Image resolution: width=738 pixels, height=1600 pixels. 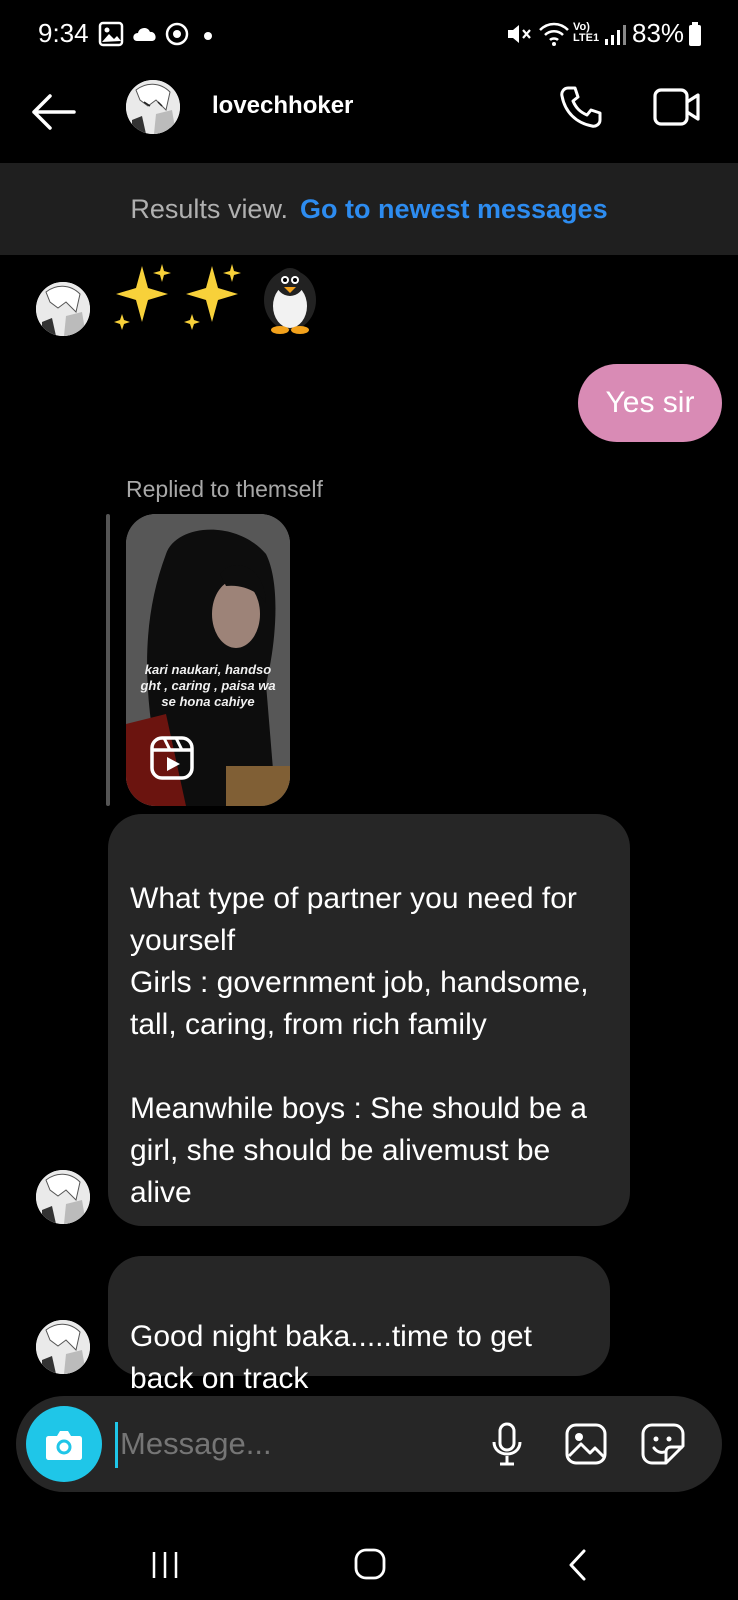 What do you see at coordinates (208, 36) in the screenshot?
I see `notification-dot` at bounding box center [208, 36].